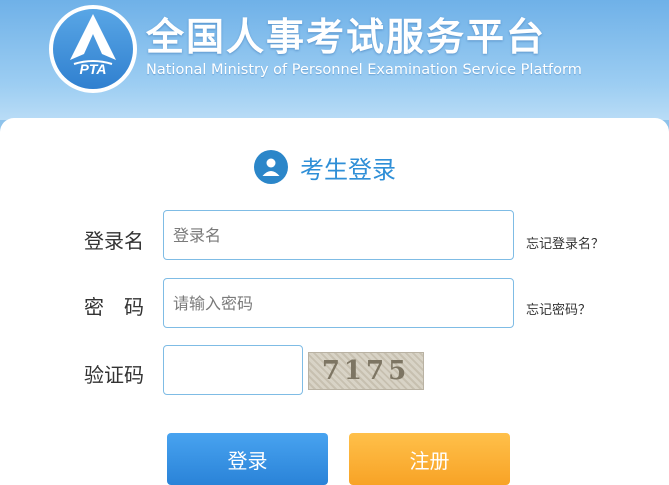 The width and height of the screenshot is (669, 485). I want to click on username-label: 登录名, so click(114, 241).